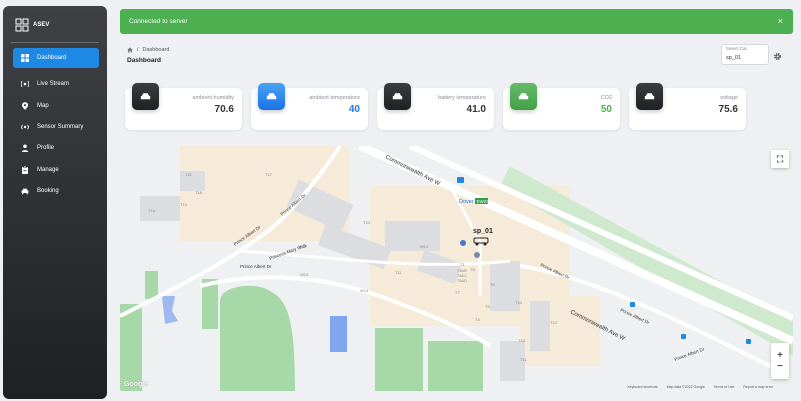 The image size is (801, 401). I want to click on select-car-value: sp_01, so click(733, 58).